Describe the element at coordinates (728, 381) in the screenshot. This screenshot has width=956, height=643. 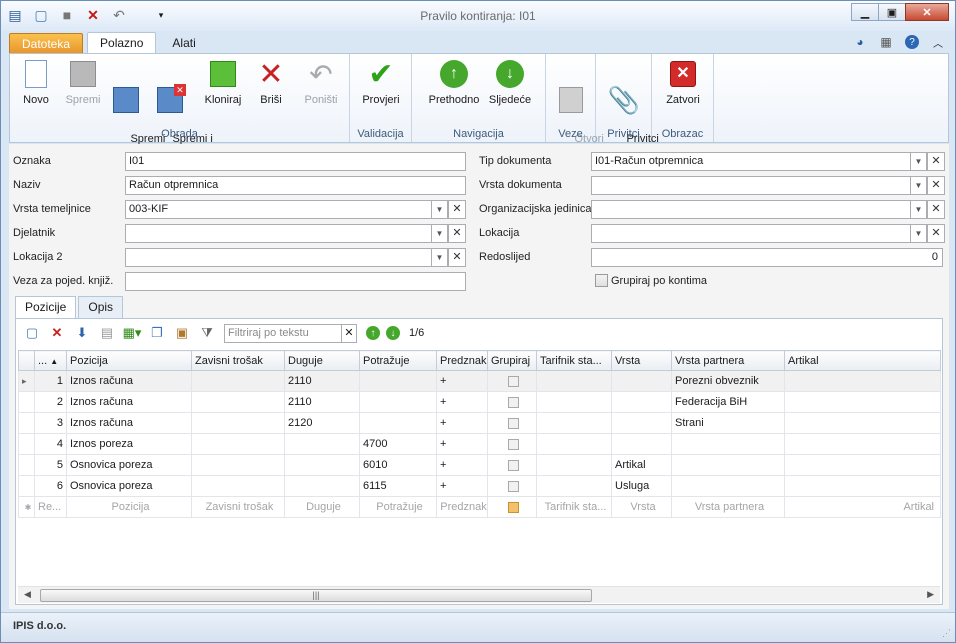
I see `cell-partner: Porezni obveznik` at that location.